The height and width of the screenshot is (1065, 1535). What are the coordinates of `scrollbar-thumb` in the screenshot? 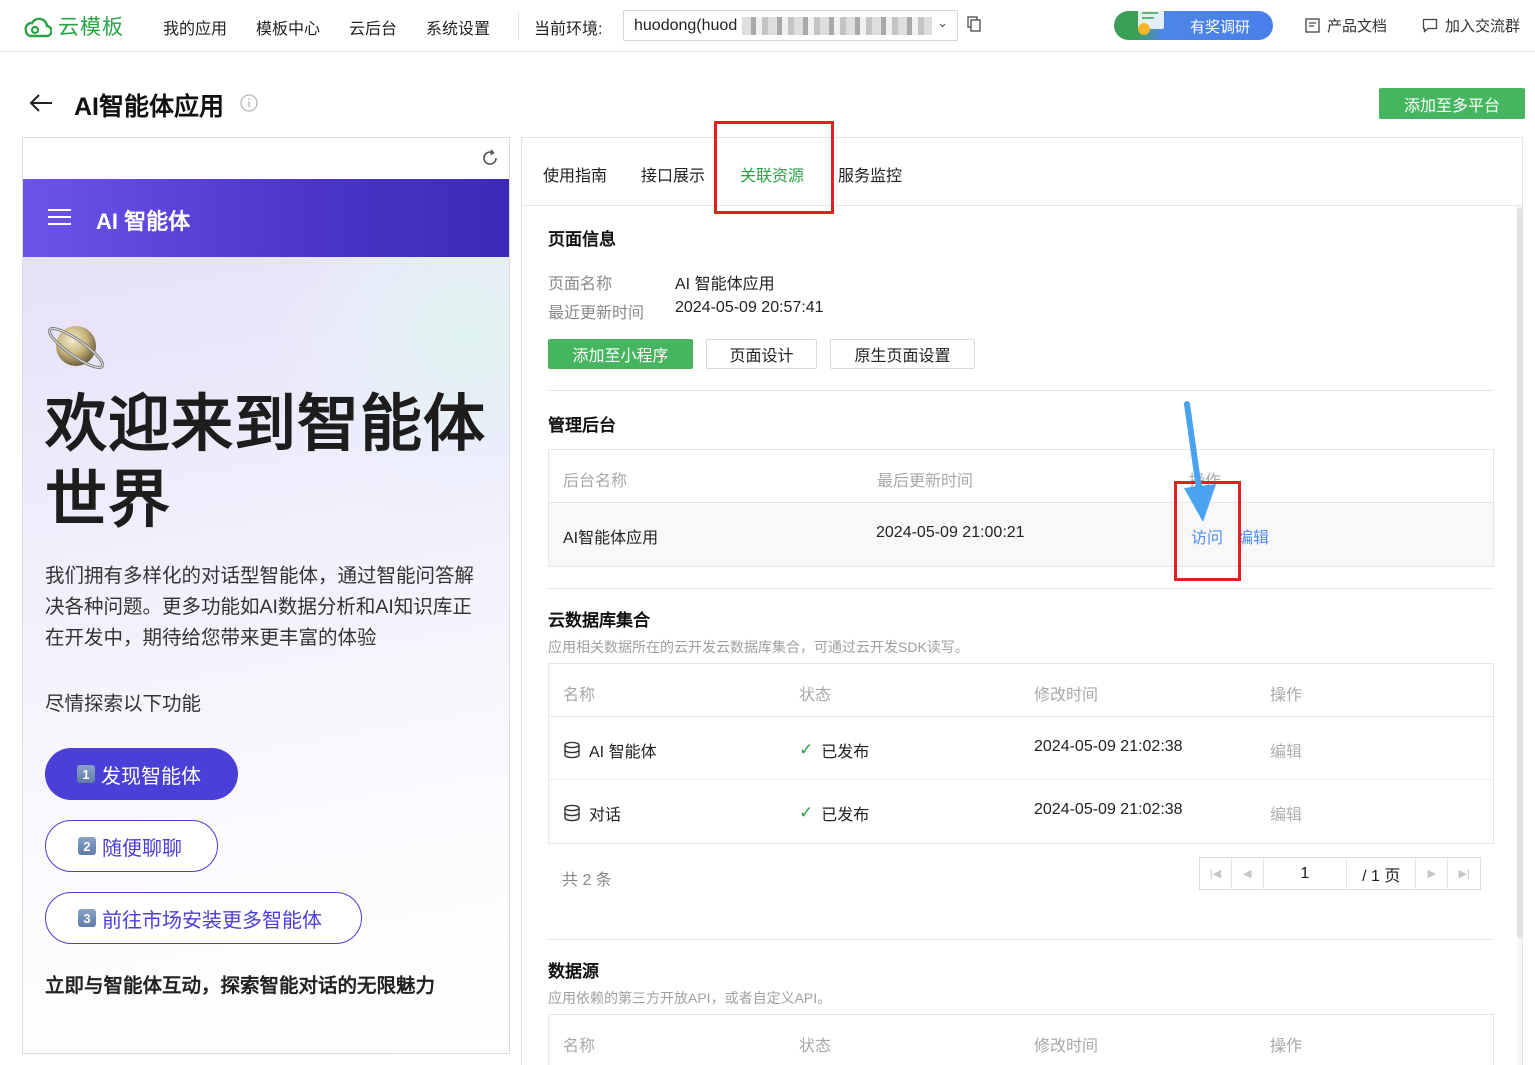 It's located at (1519, 573).